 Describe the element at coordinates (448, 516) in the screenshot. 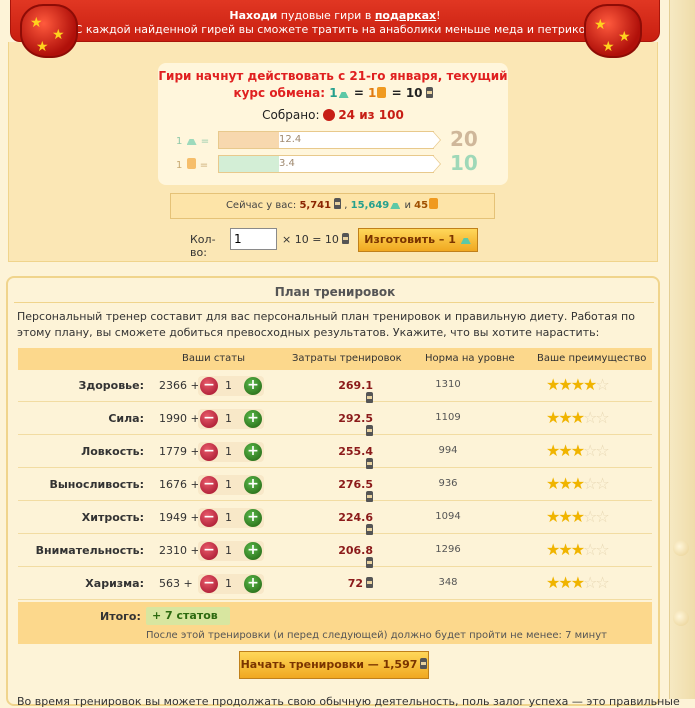

I see `level-norm: 1094` at that location.